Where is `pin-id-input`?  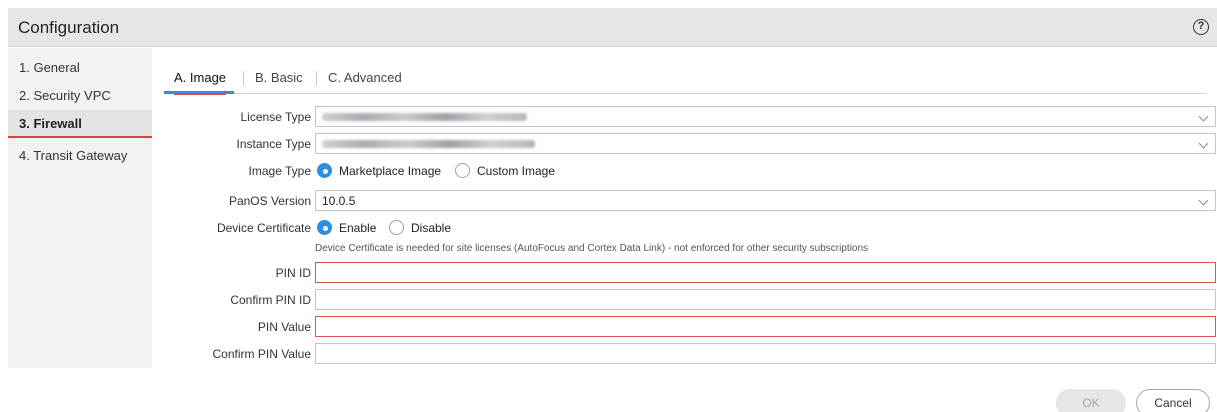 pin-id-input is located at coordinates (765, 272).